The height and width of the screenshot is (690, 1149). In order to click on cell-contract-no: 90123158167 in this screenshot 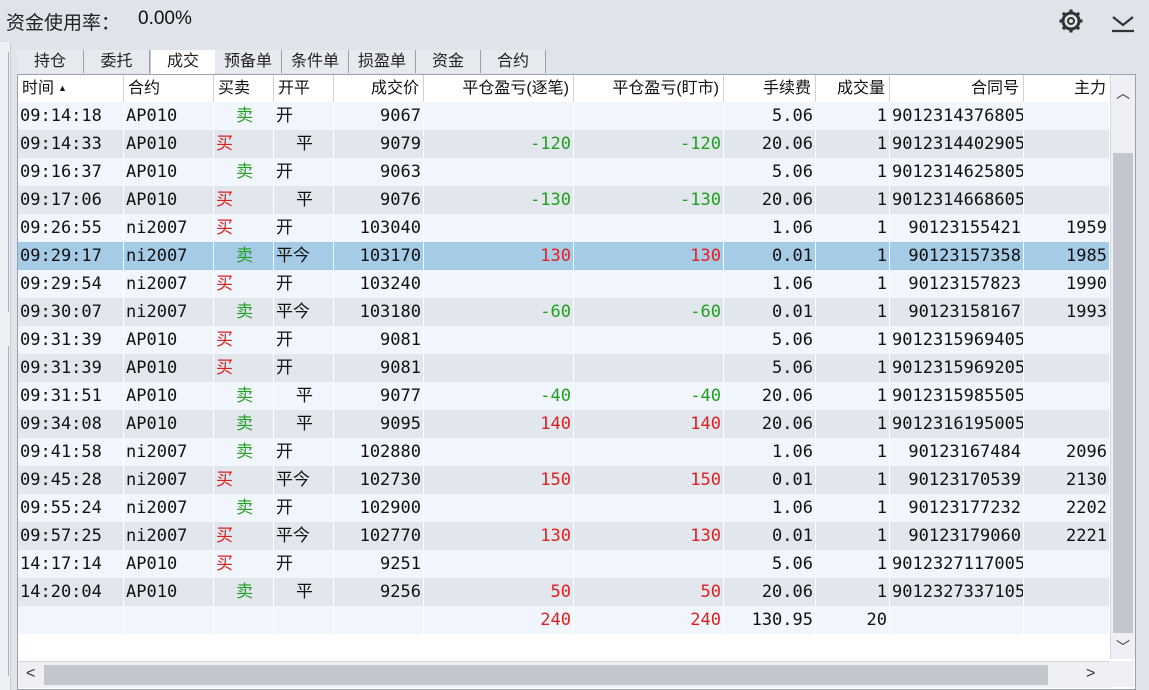, I will do `click(957, 312)`.